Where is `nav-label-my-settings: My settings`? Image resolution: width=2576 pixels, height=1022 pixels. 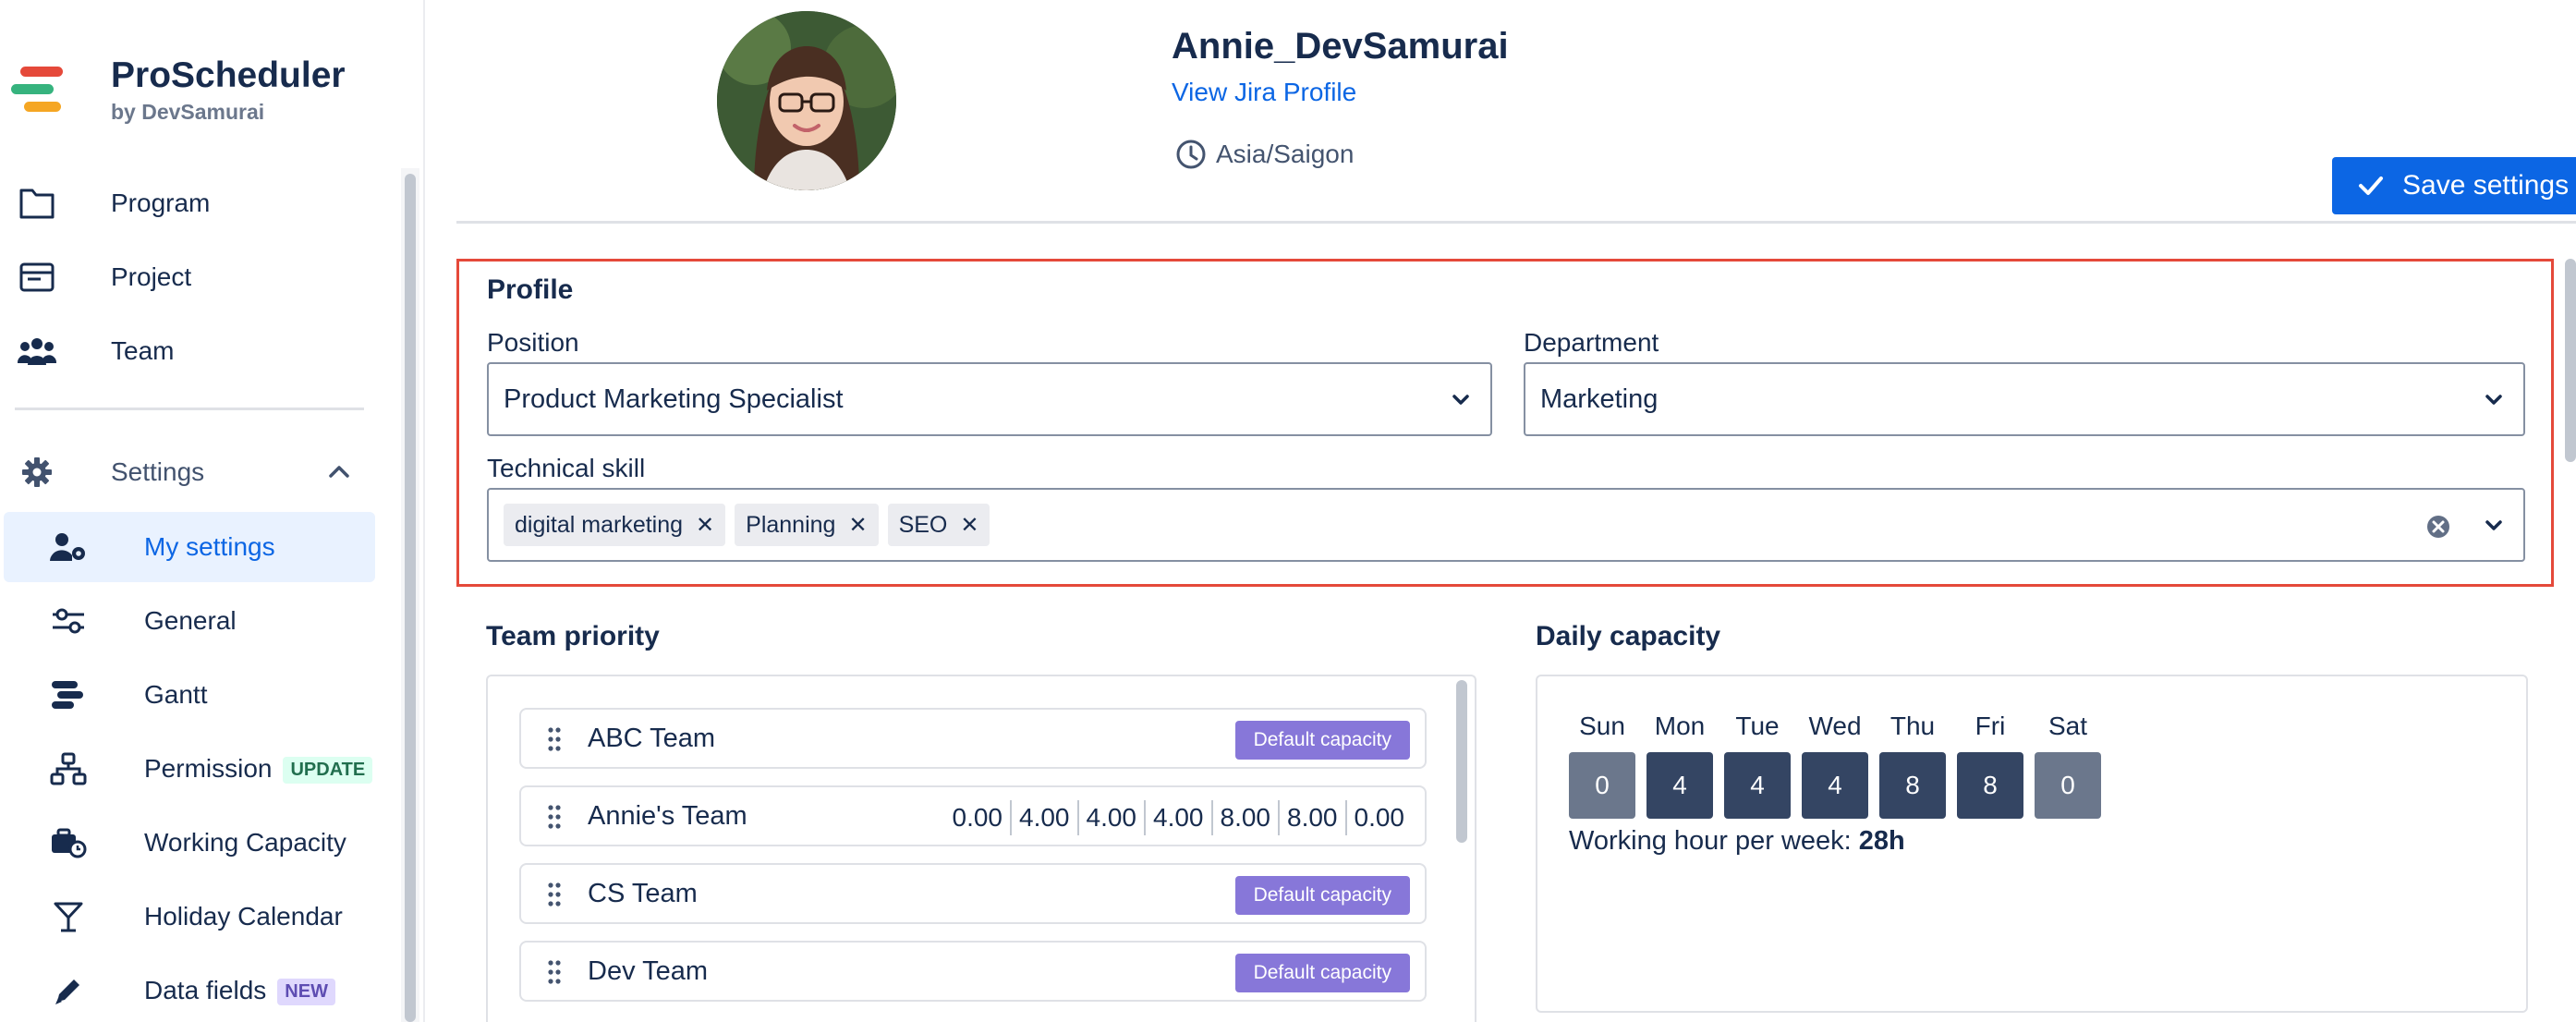
nav-label-my-settings: My settings is located at coordinates (209, 547).